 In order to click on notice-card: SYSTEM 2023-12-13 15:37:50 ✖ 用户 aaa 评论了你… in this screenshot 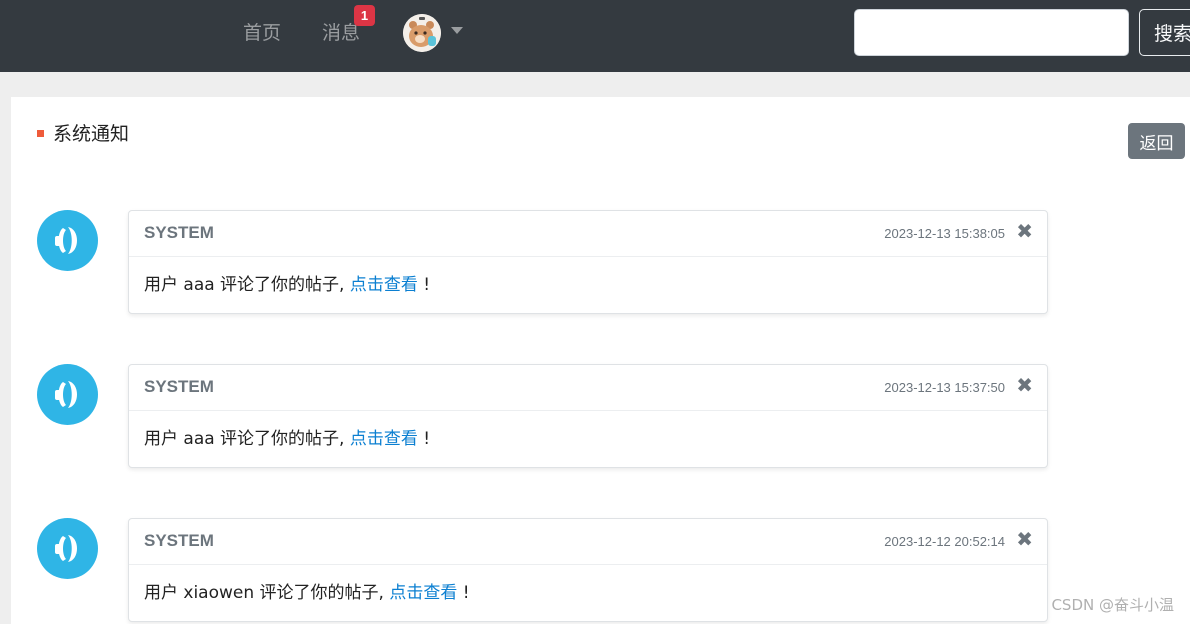, I will do `click(588, 416)`.